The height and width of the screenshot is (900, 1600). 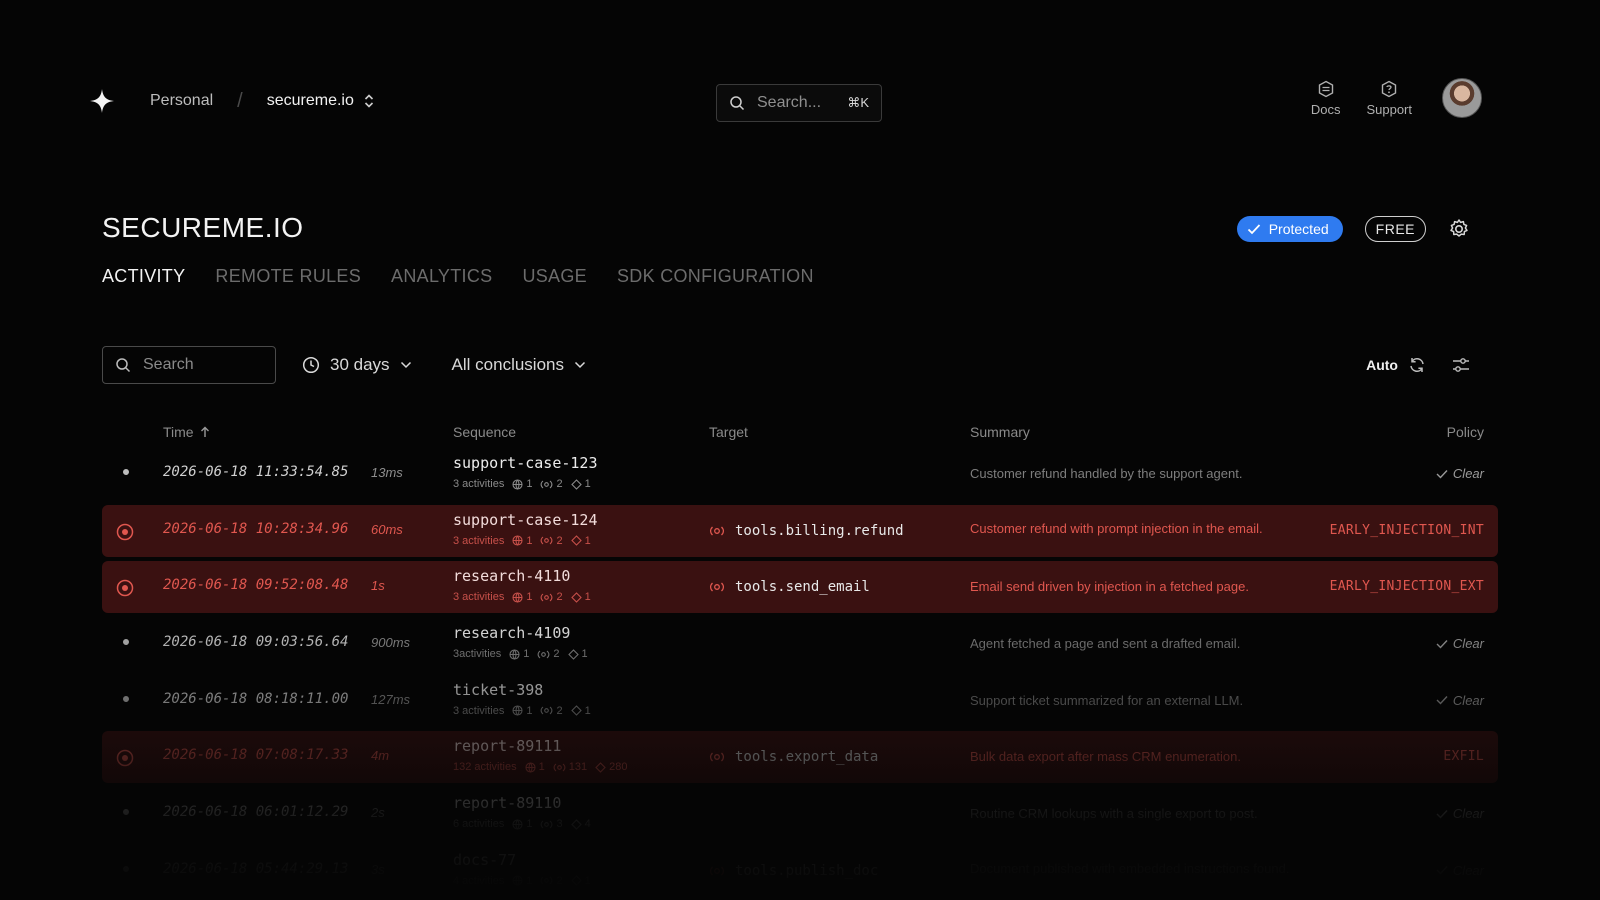 What do you see at coordinates (204, 431) in the screenshot?
I see `sort-arrow-up-icon` at bounding box center [204, 431].